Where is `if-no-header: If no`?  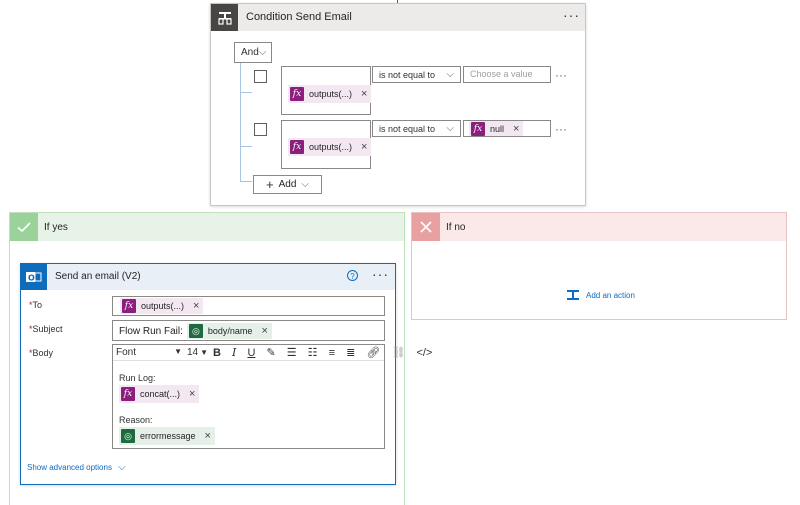
if-no-header: If no is located at coordinates (599, 227).